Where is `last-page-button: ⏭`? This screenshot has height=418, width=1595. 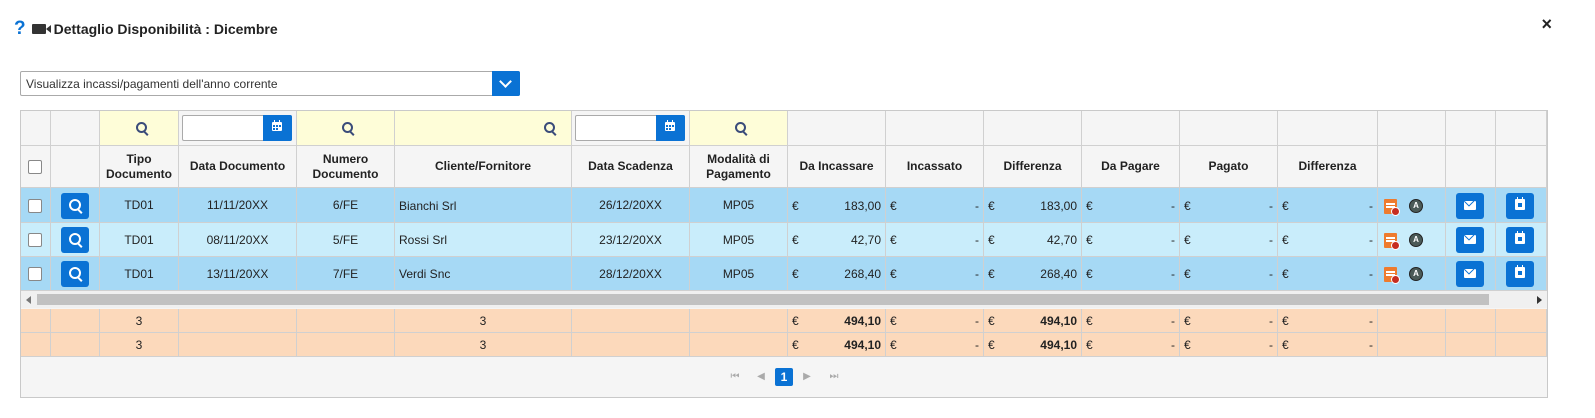 last-page-button: ⏭ is located at coordinates (834, 377).